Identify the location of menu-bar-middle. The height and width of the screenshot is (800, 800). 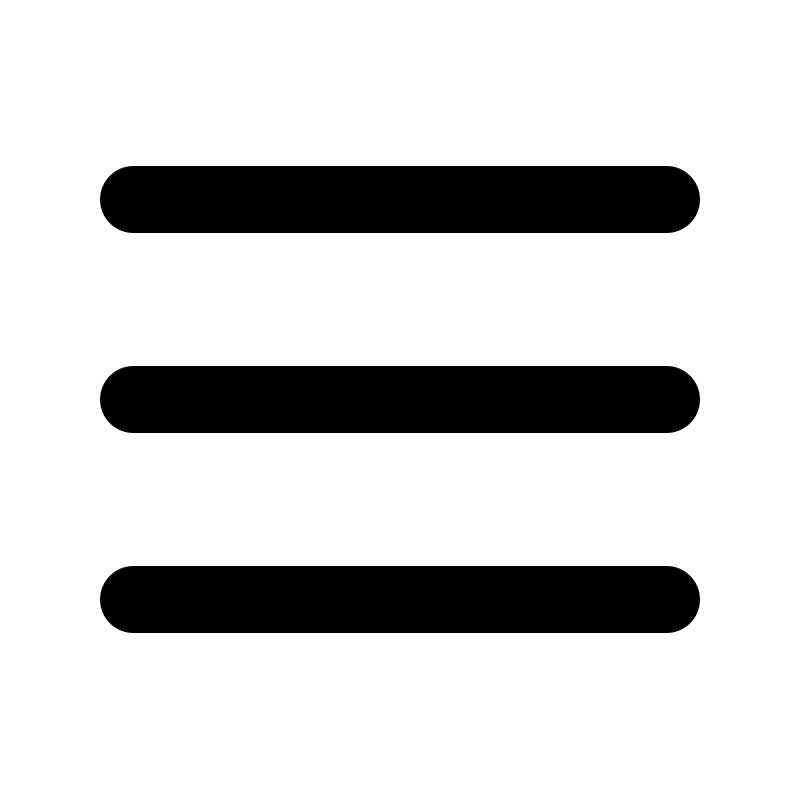
(400, 399).